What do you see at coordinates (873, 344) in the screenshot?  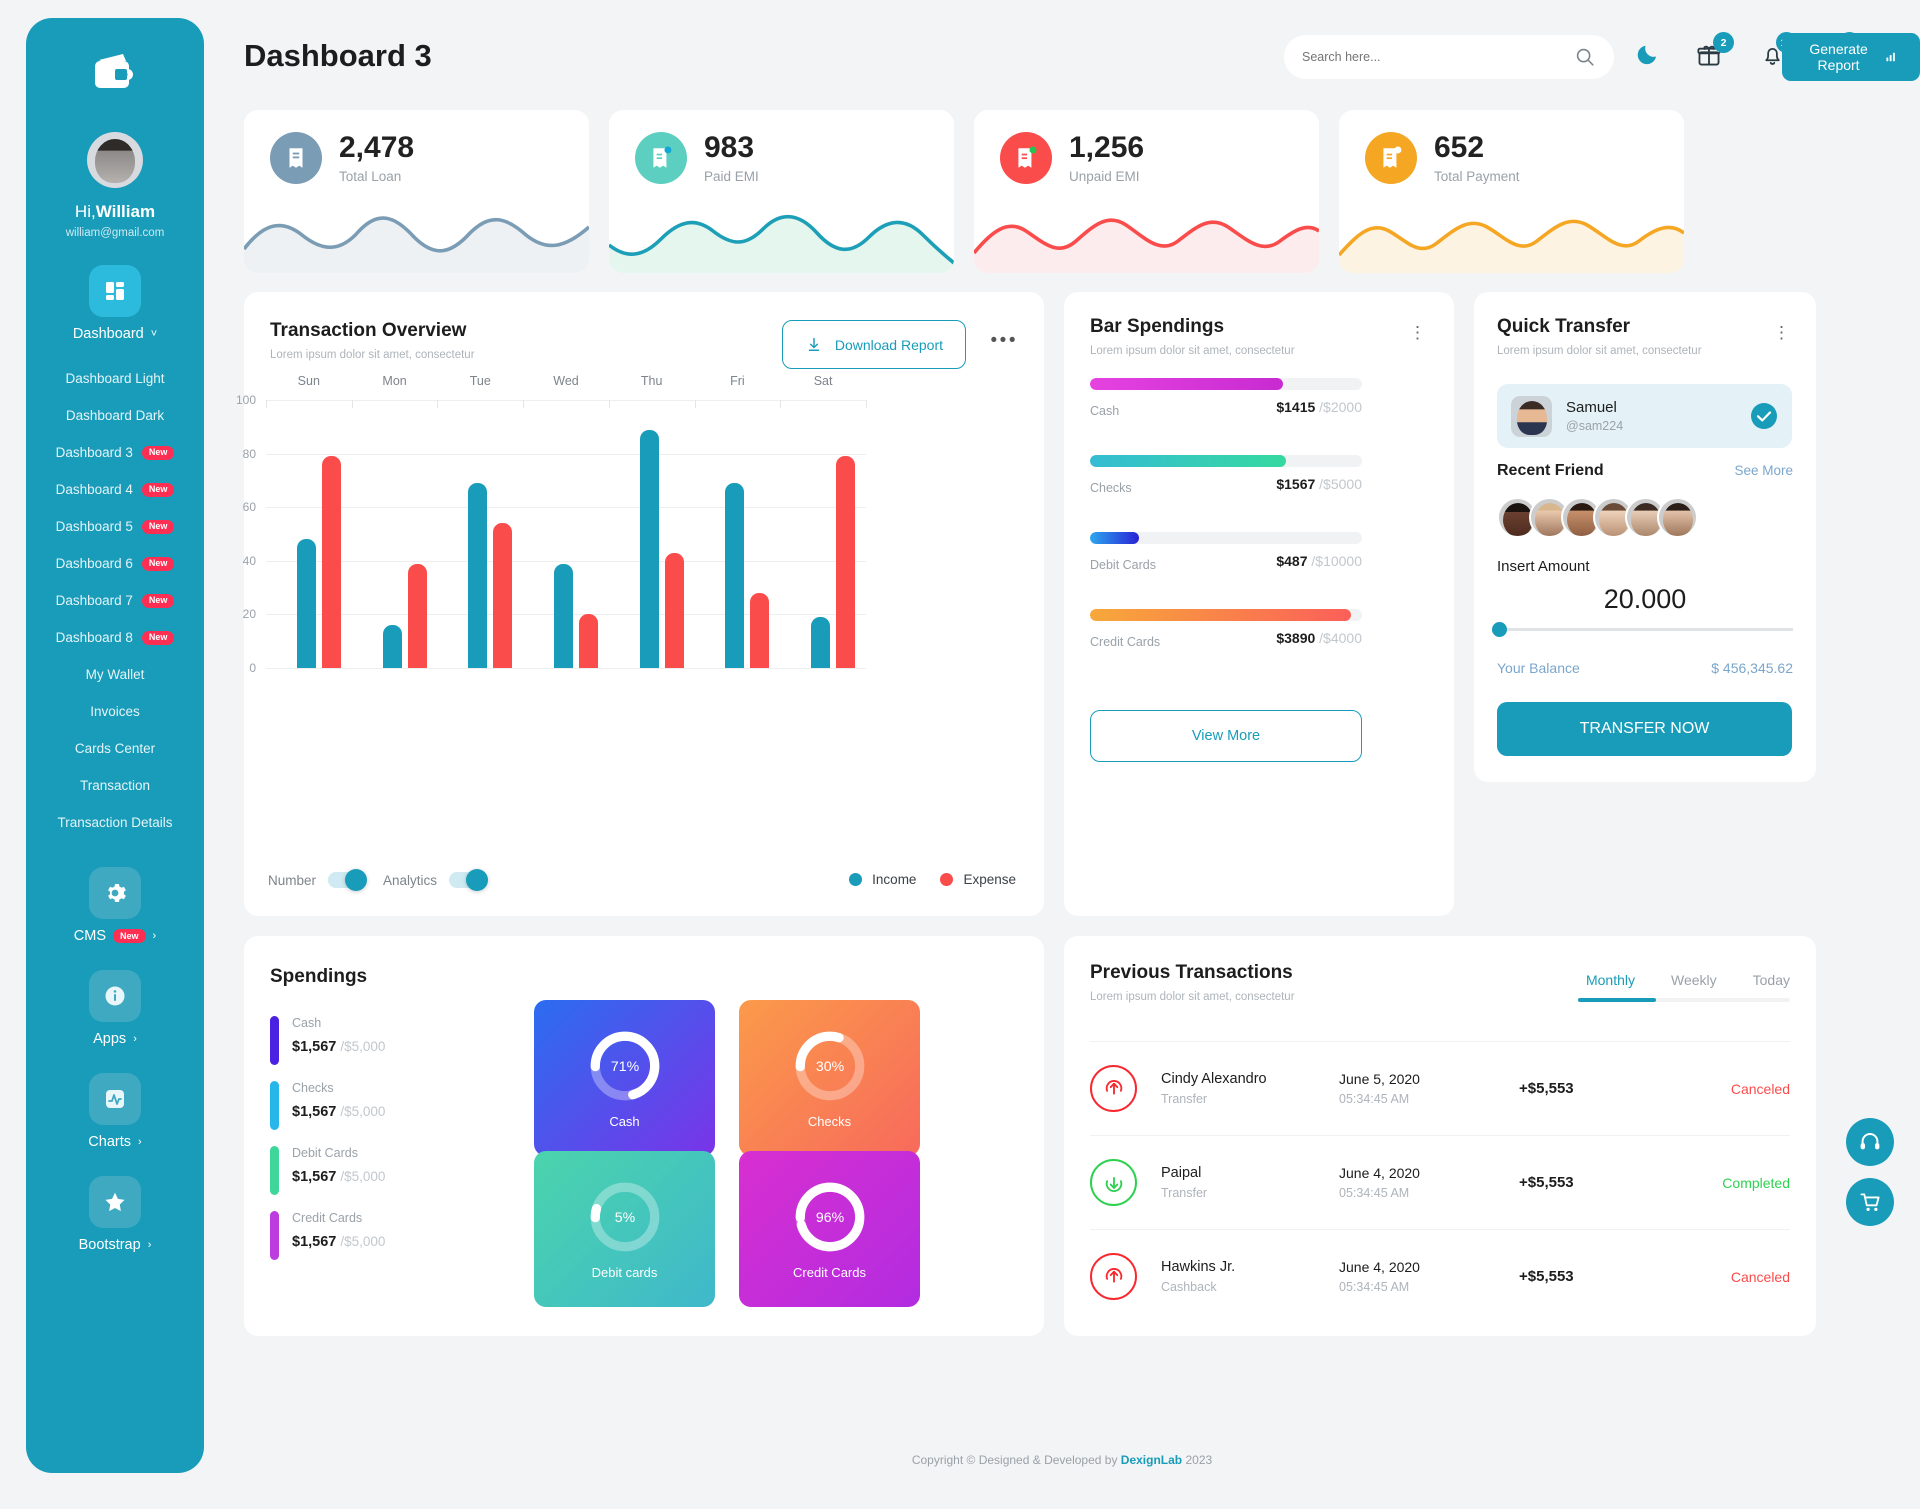 I see `download-report-button: Download Report` at bounding box center [873, 344].